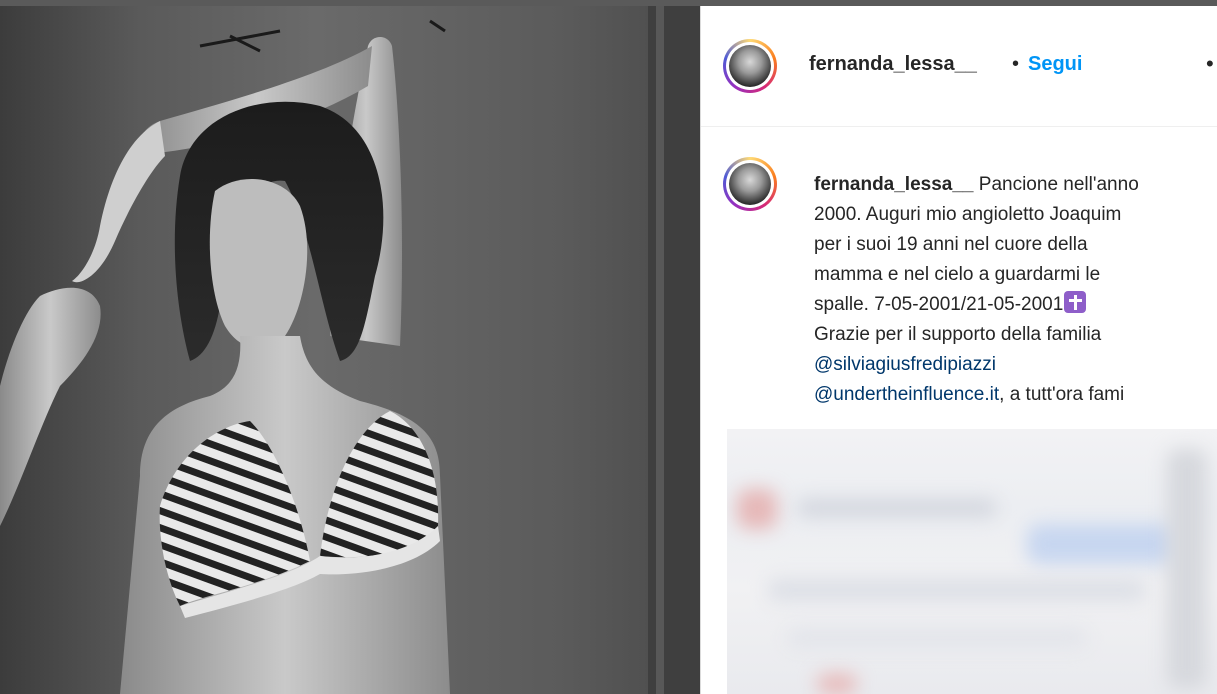 The height and width of the screenshot is (694, 1217). I want to click on header-username-link: fernanda_lessa__, so click(893, 64).